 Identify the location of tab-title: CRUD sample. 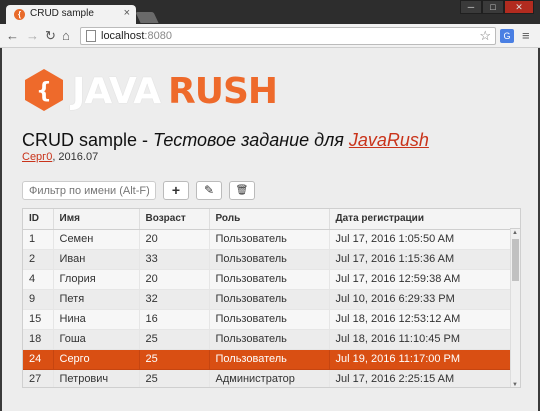
(62, 13).